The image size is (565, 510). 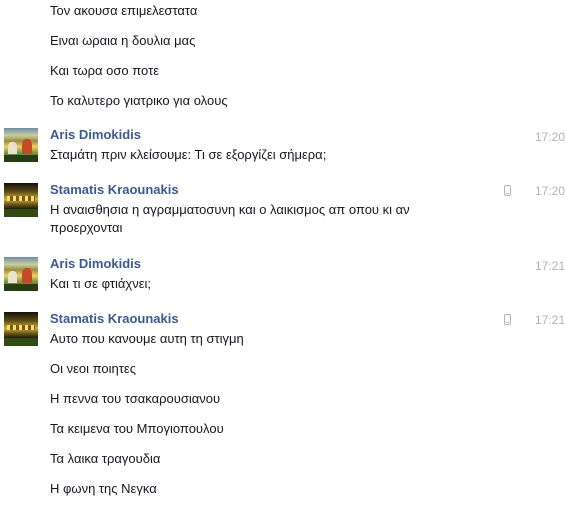 I want to click on message-line: Και τι σε φτιάχνει;, so click(x=100, y=283).